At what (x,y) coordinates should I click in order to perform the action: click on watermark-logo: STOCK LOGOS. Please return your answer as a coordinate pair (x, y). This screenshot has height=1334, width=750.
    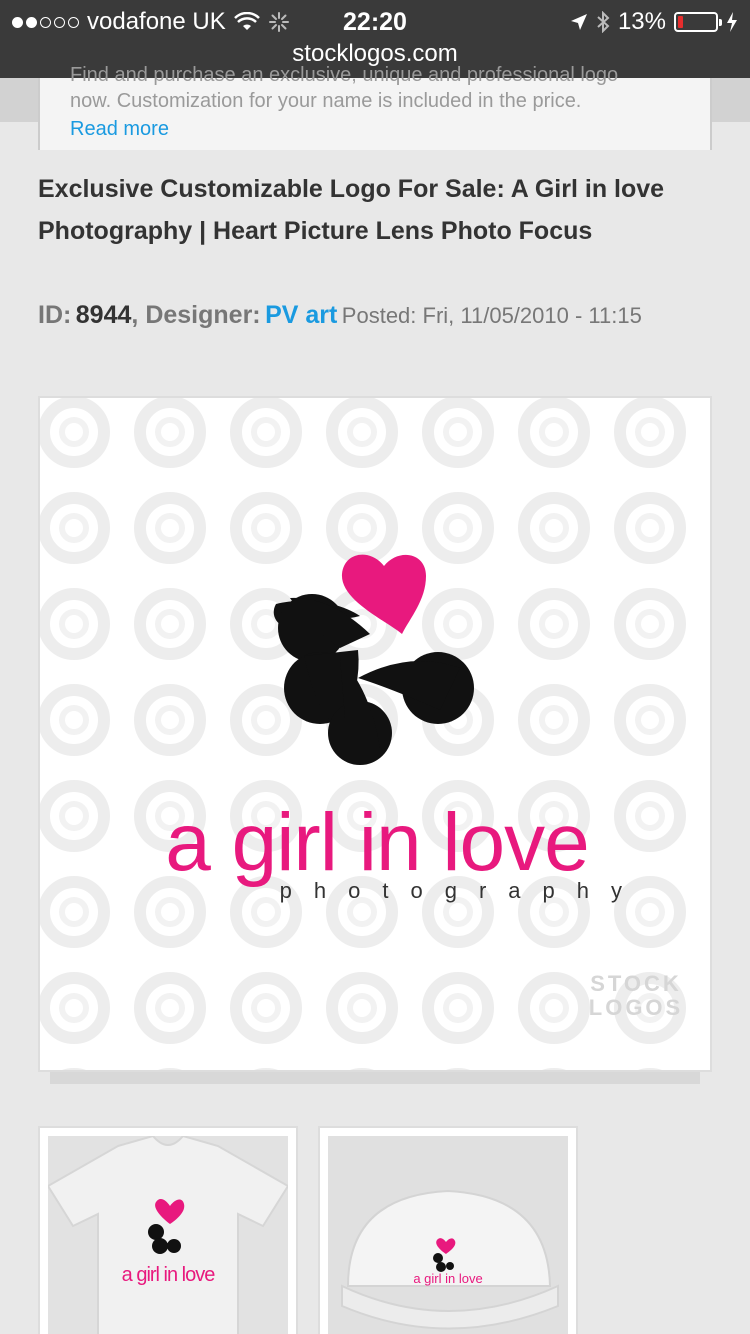
    Looking at the image, I should click on (636, 996).